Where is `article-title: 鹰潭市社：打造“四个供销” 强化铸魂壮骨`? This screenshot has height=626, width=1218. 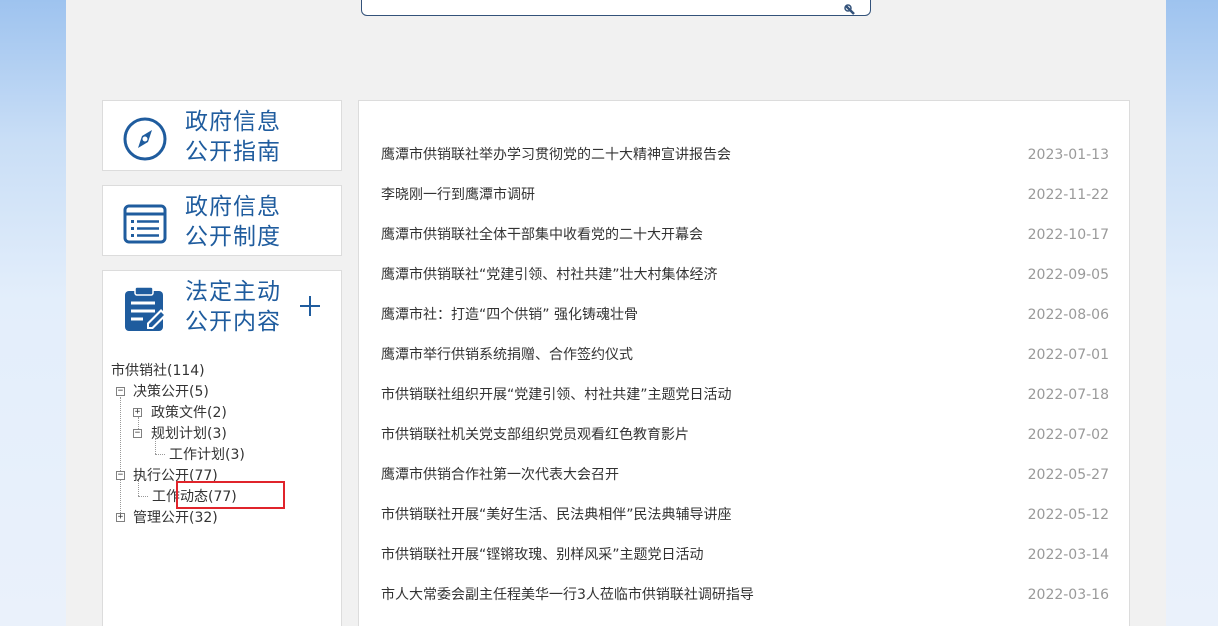
article-title: 鹰潭市社：打造“四个供销” 强化铸魂壮骨 is located at coordinates (509, 315).